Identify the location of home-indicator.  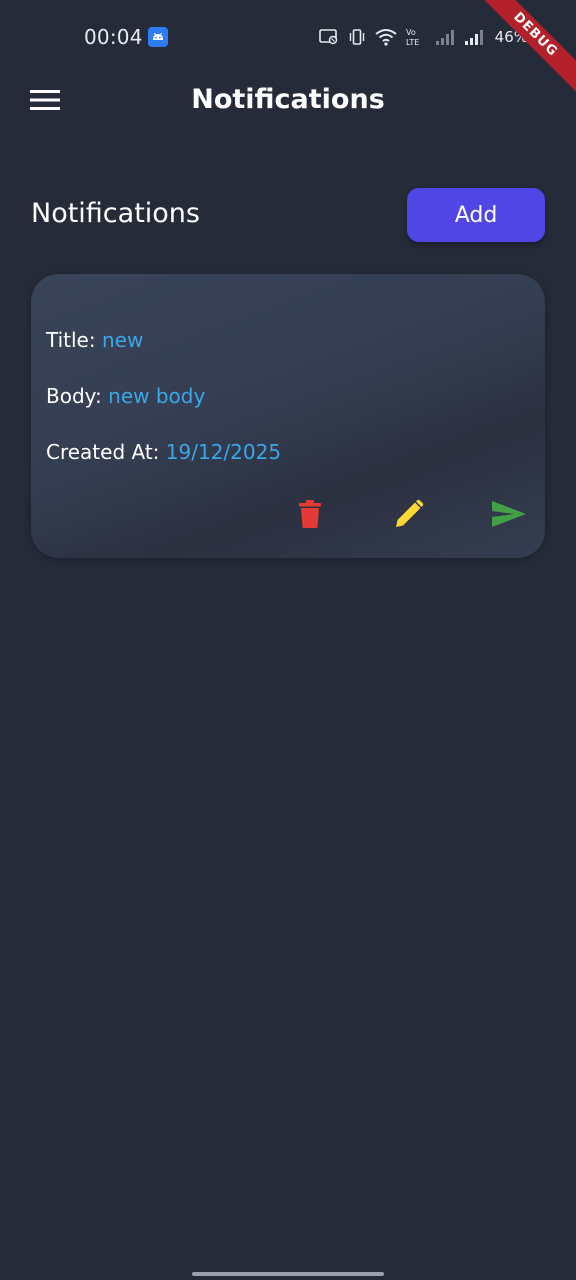
(288, 1274).